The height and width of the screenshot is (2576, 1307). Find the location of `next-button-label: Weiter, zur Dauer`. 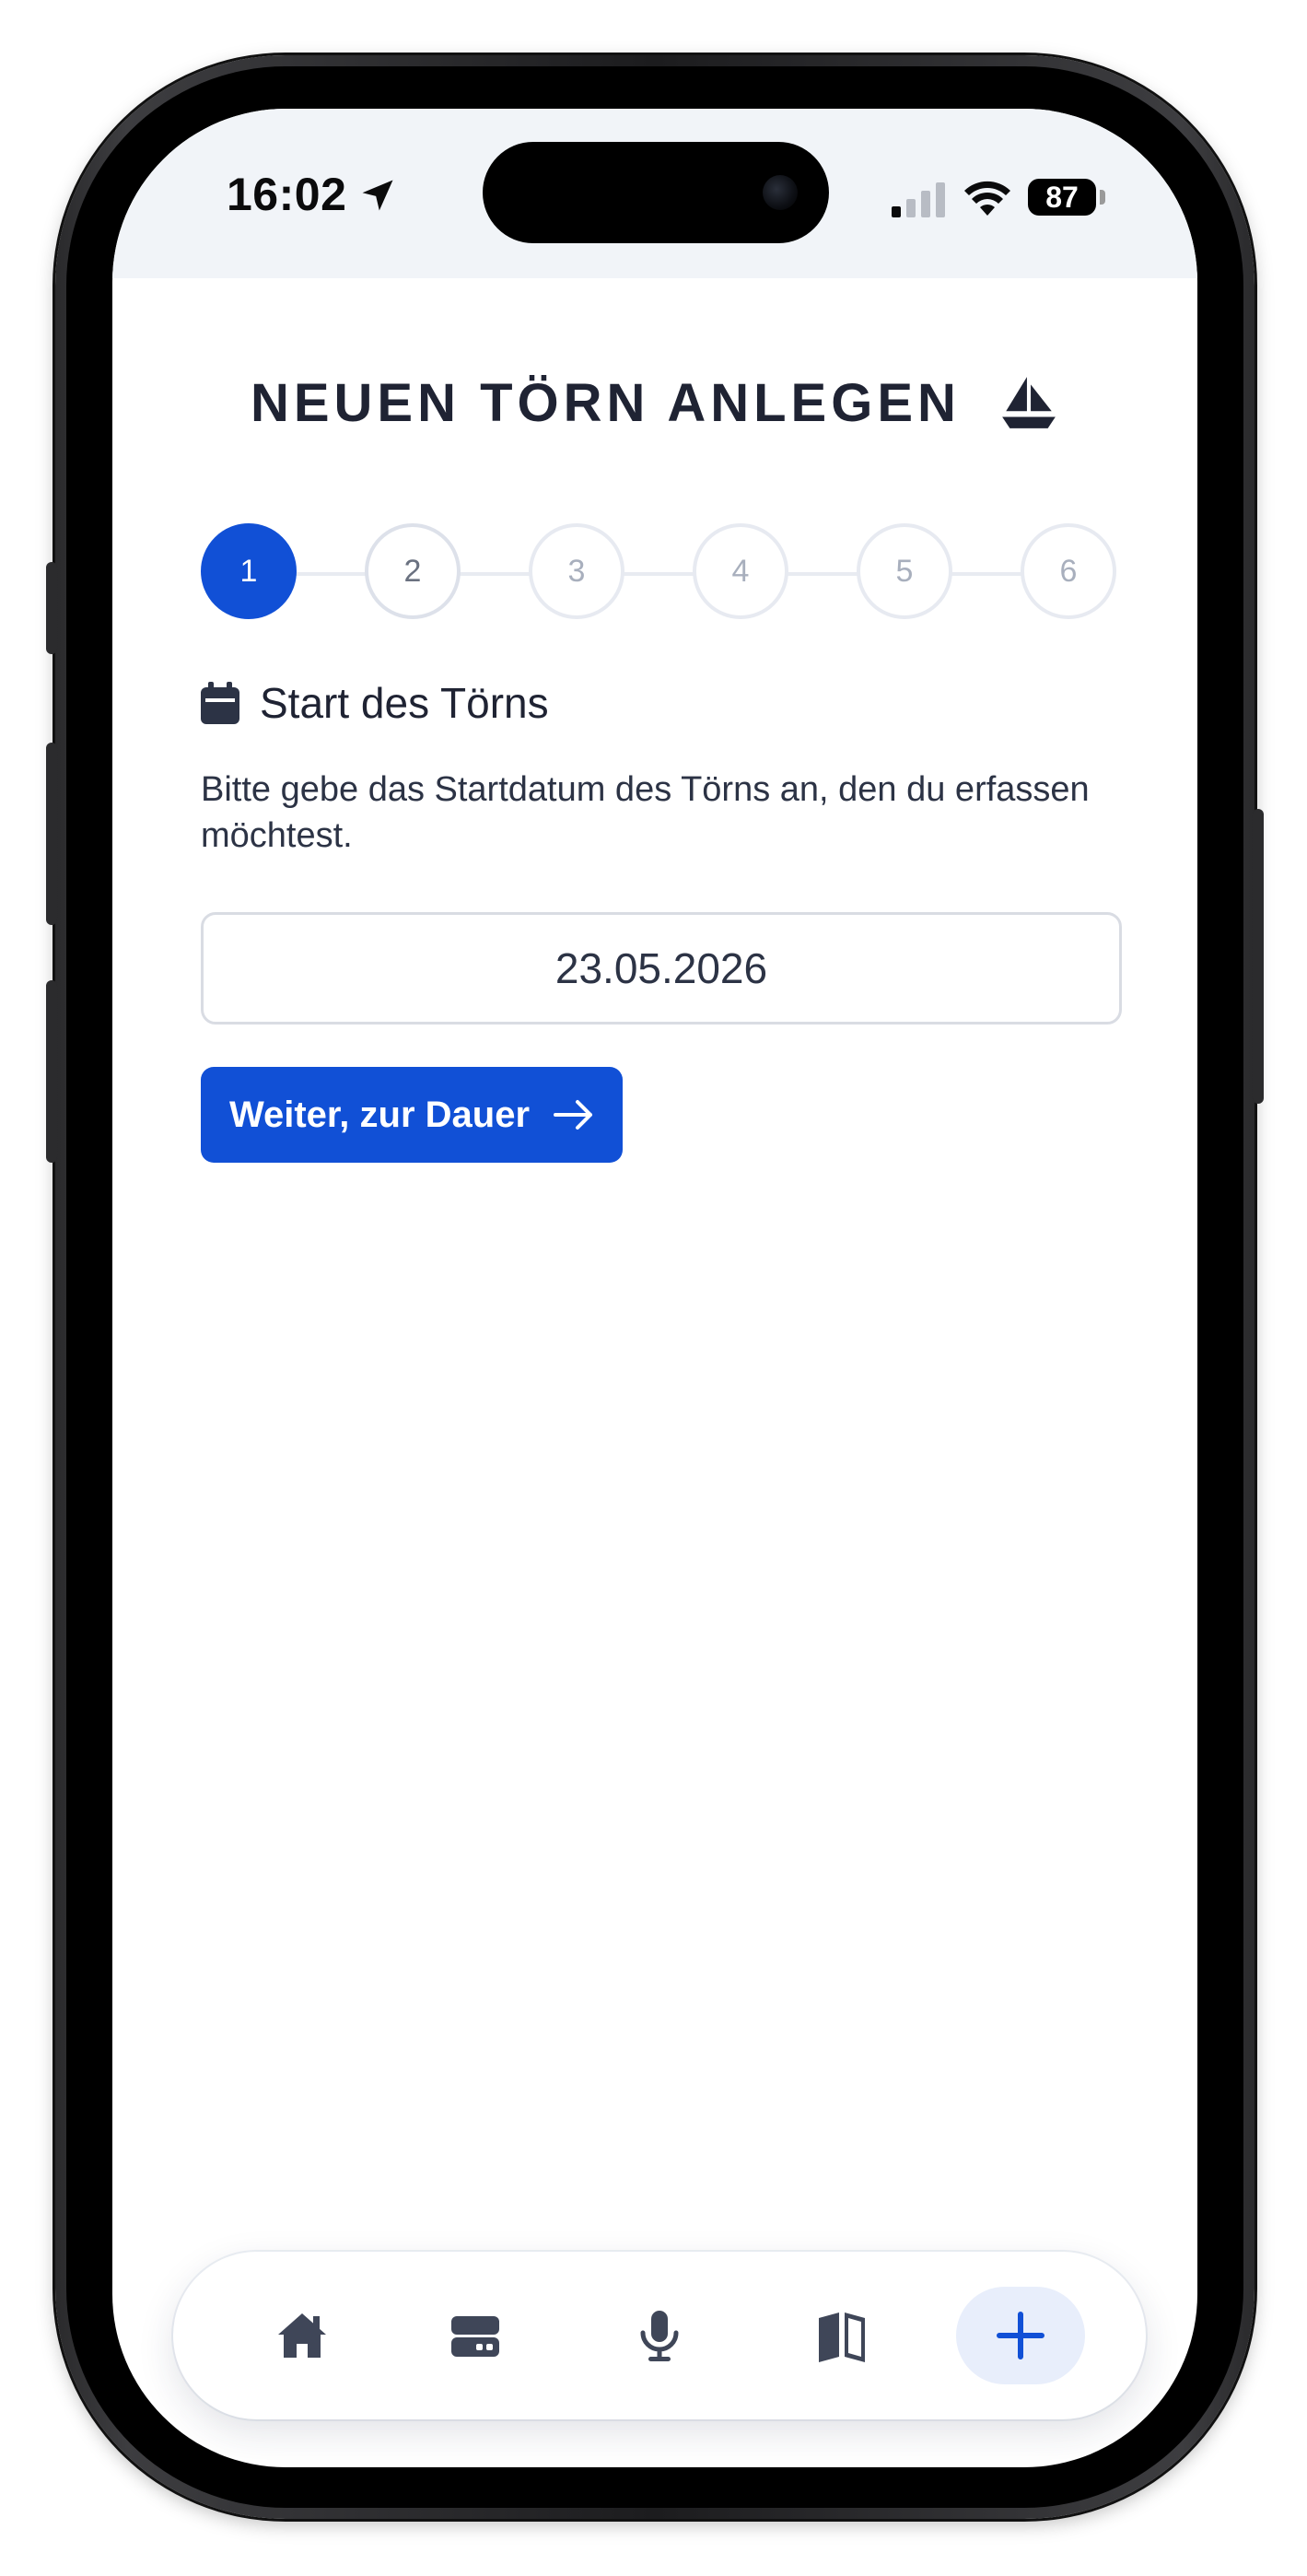

next-button-label: Weiter, zur Dauer is located at coordinates (380, 1114).